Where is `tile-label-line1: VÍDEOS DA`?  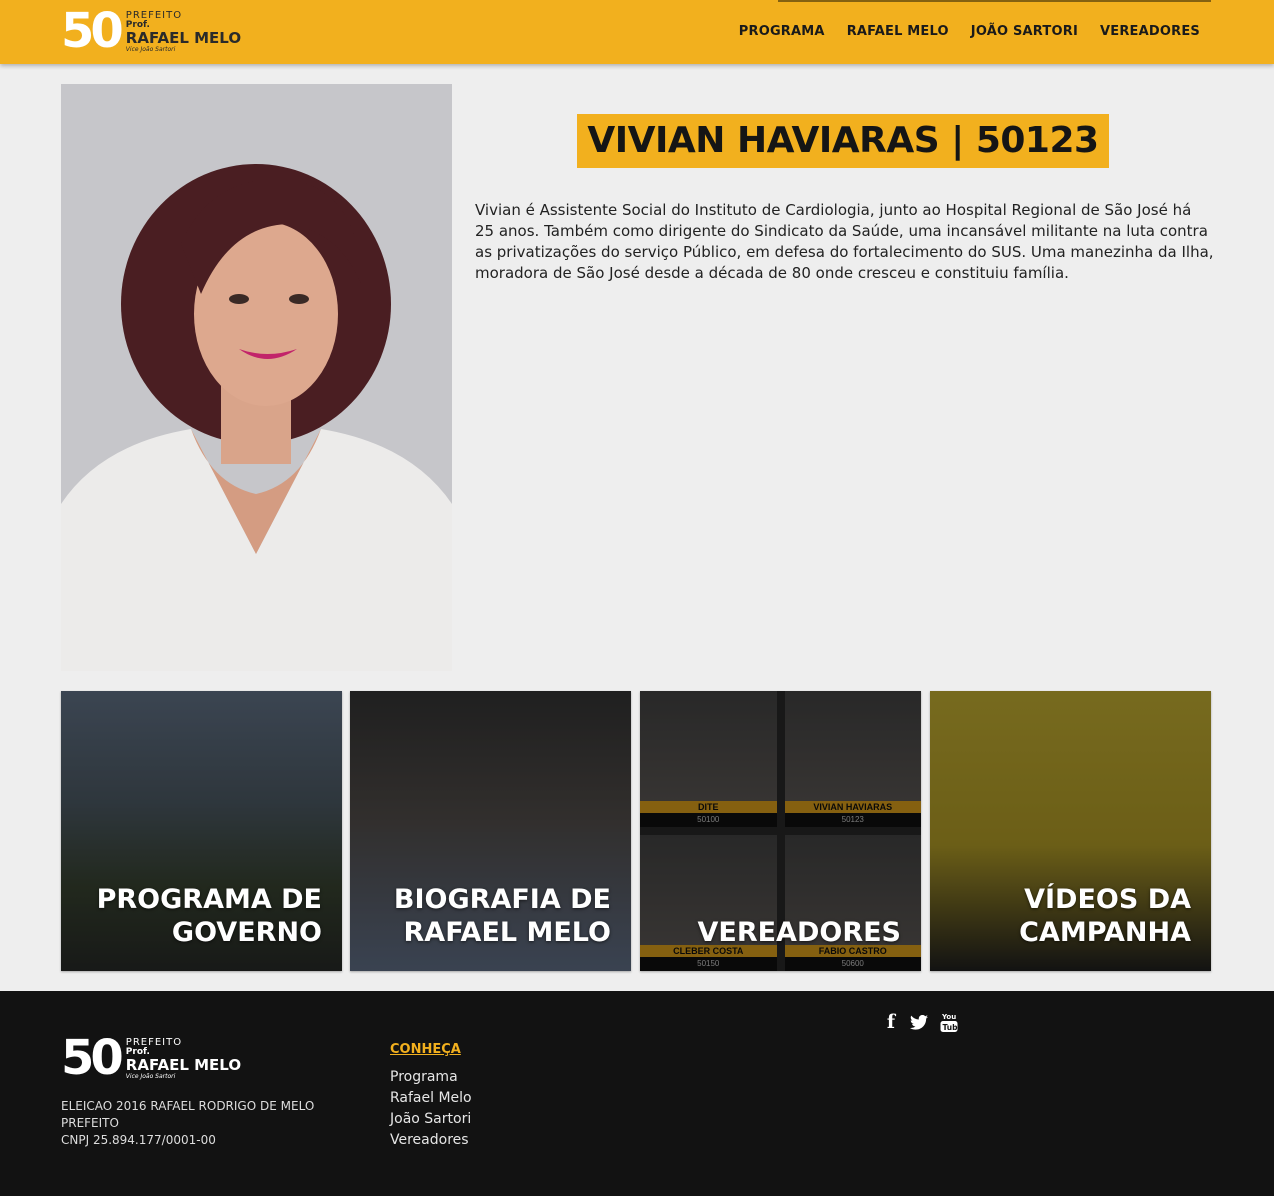
tile-label-line1: VÍDEOS DA is located at coordinates (1107, 899).